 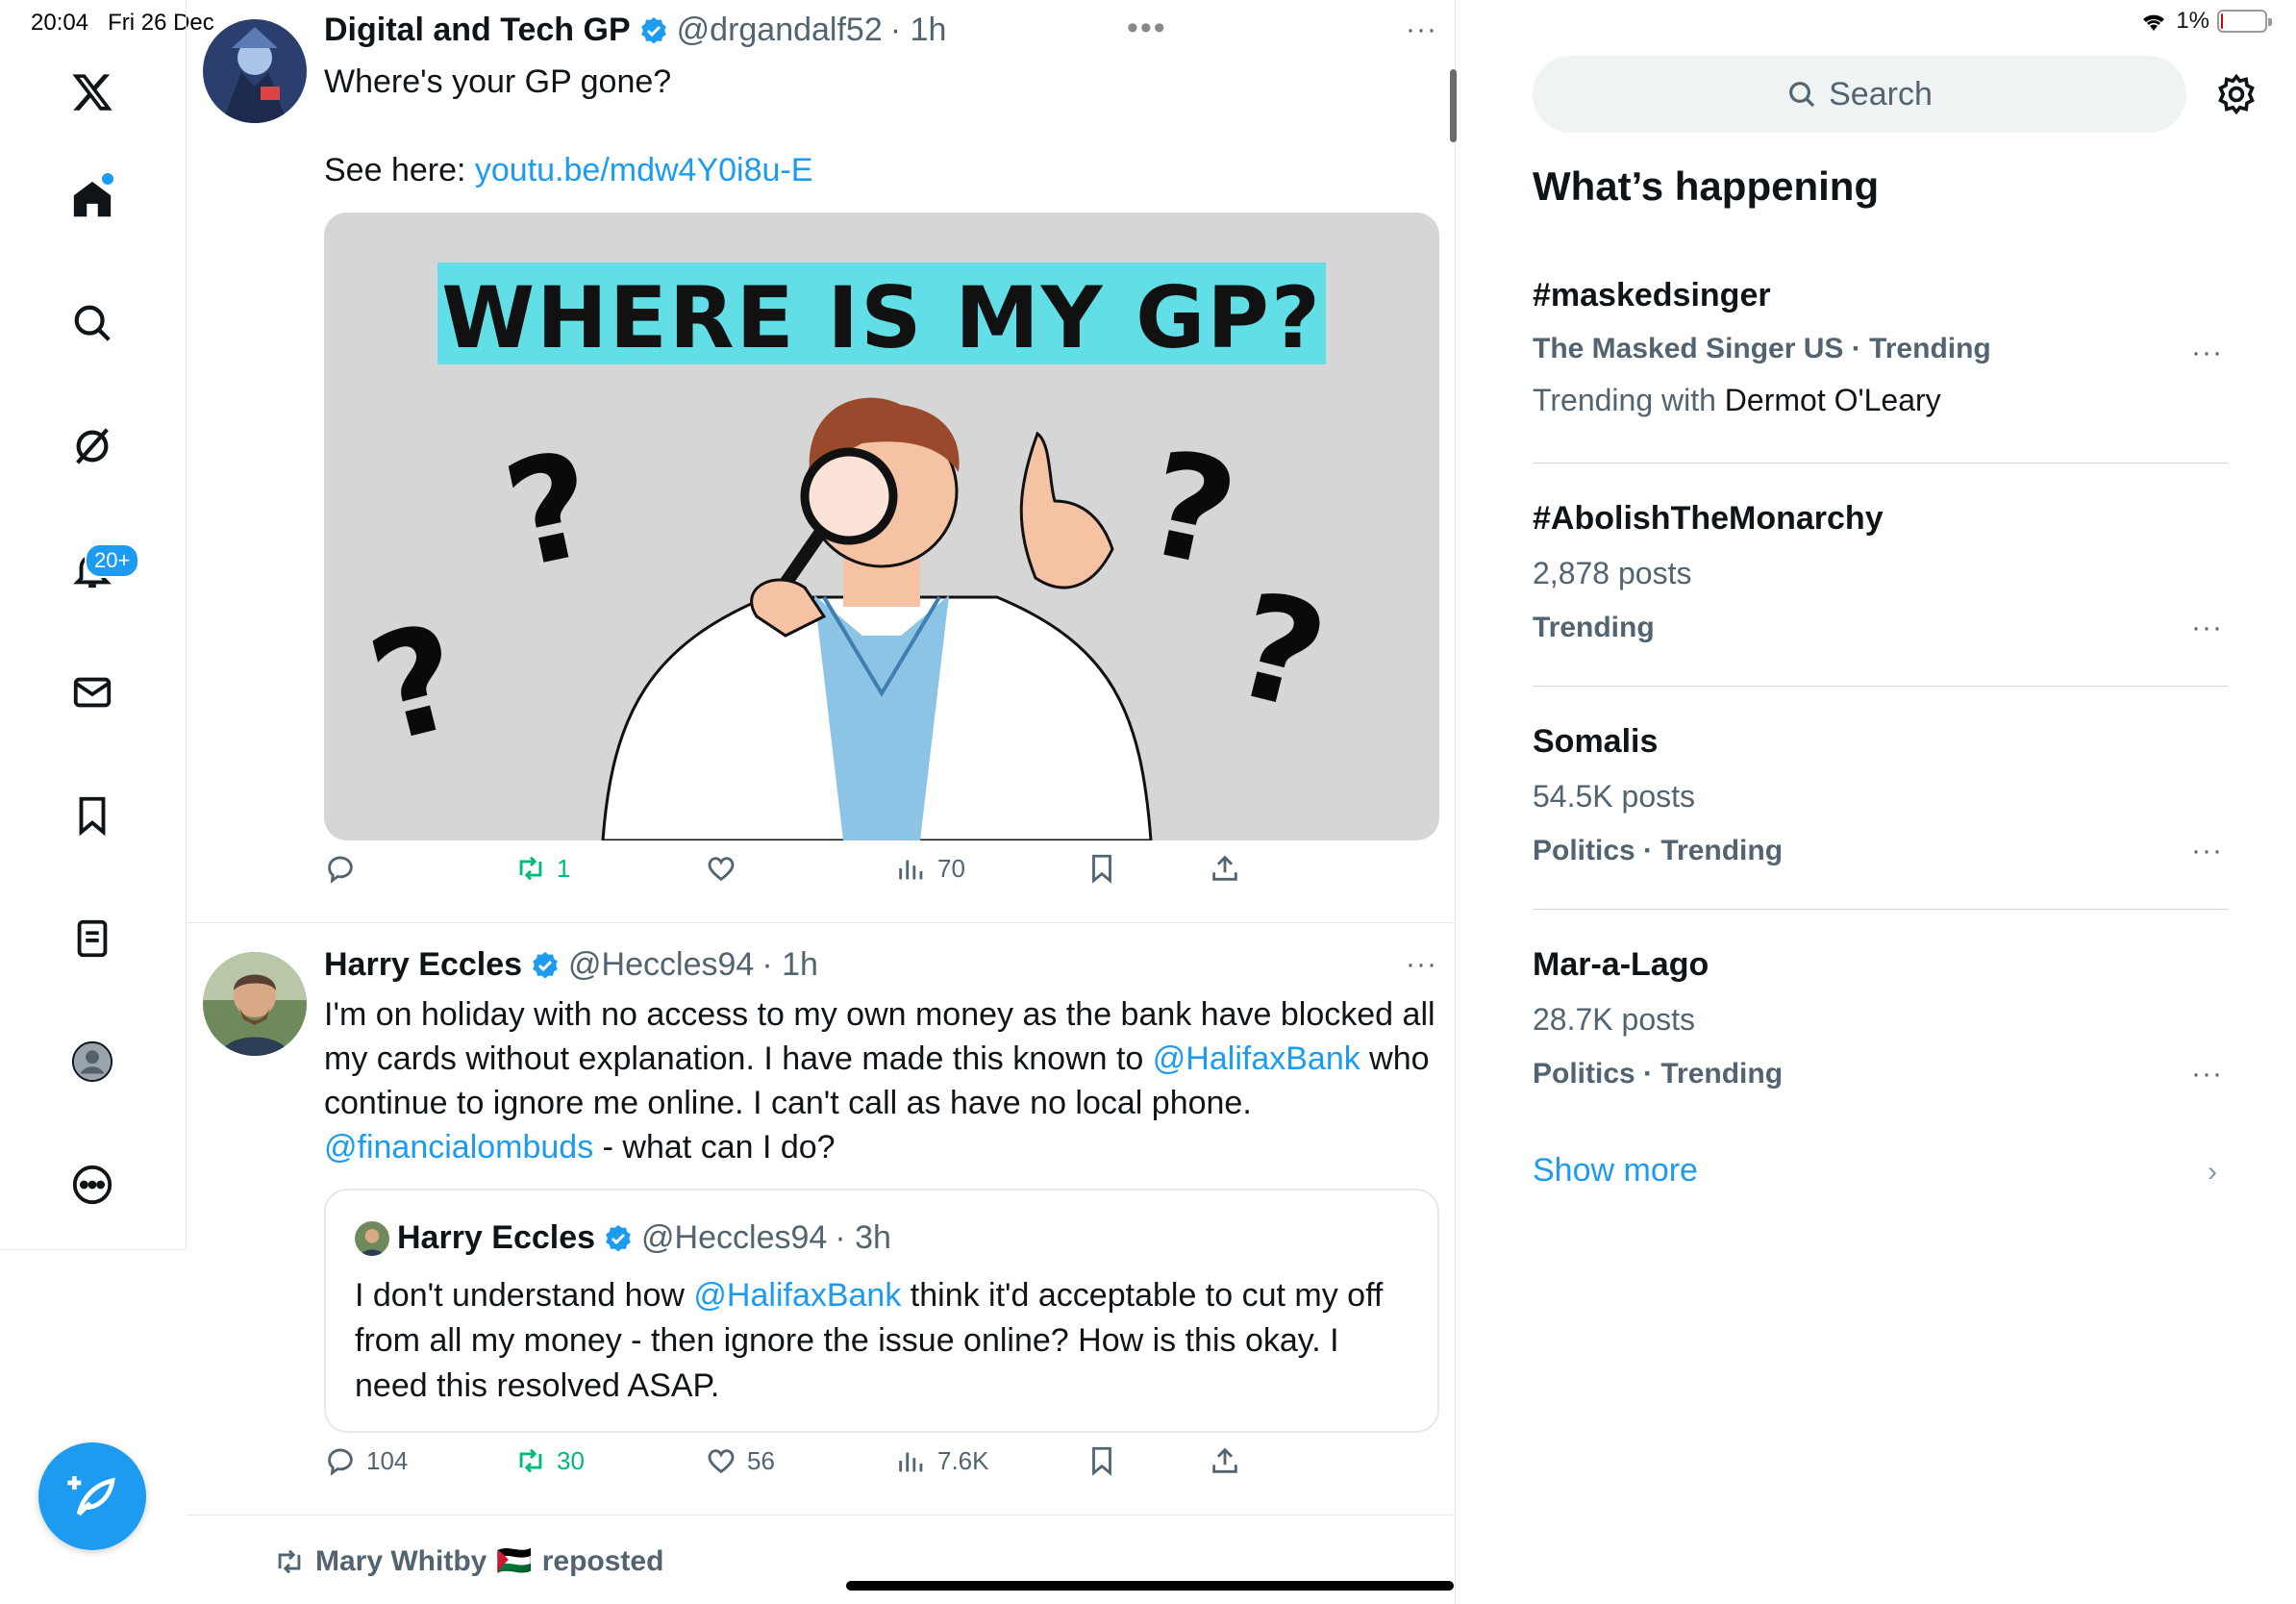 I want to click on quoted-tweet-time: · 3h, so click(x=863, y=1237).